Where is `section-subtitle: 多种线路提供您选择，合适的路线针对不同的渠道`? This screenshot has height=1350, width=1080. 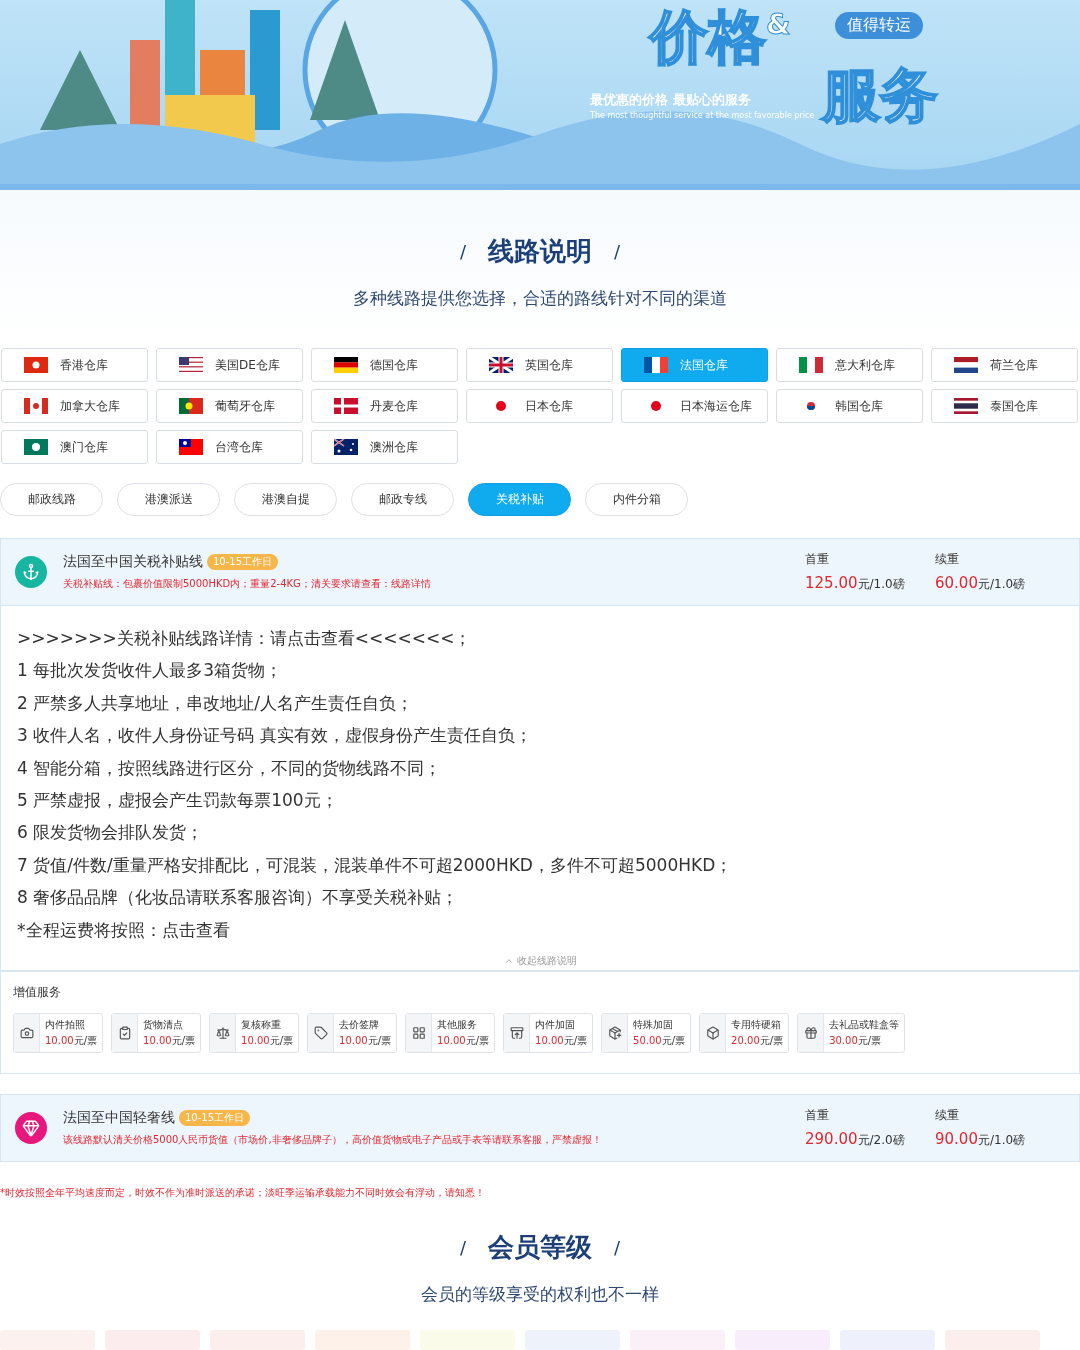 section-subtitle: 多种线路提供您选择，合适的路线针对不同的渠道 is located at coordinates (540, 298).